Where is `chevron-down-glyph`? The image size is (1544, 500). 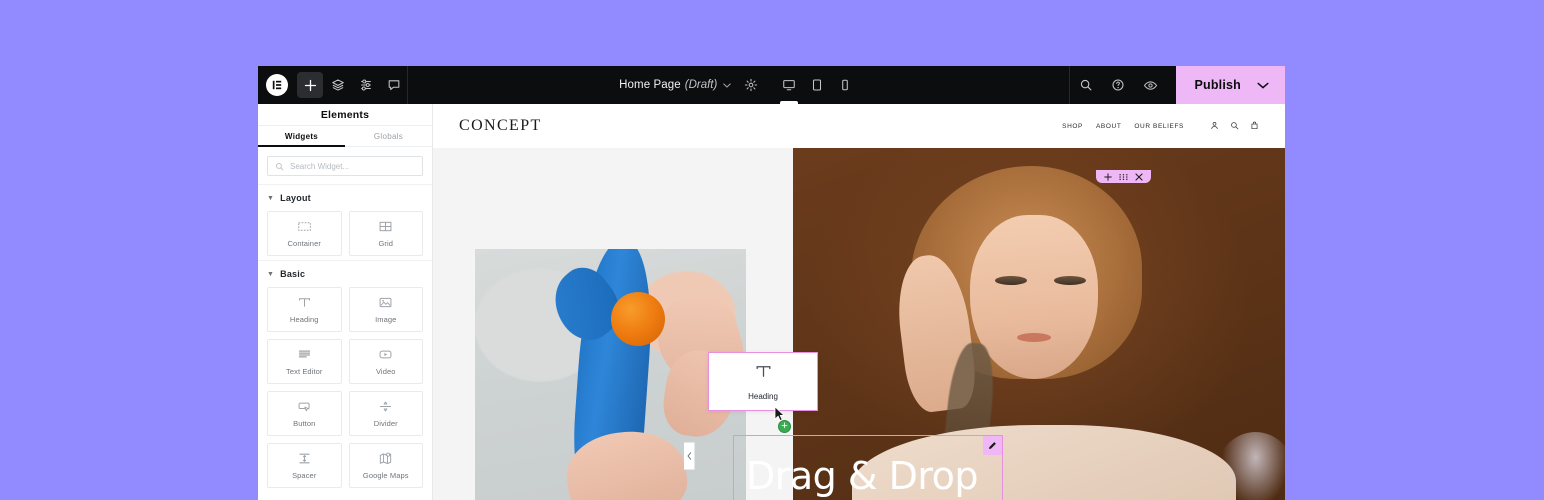 chevron-down-glyph is located at coordinates (727, 85).